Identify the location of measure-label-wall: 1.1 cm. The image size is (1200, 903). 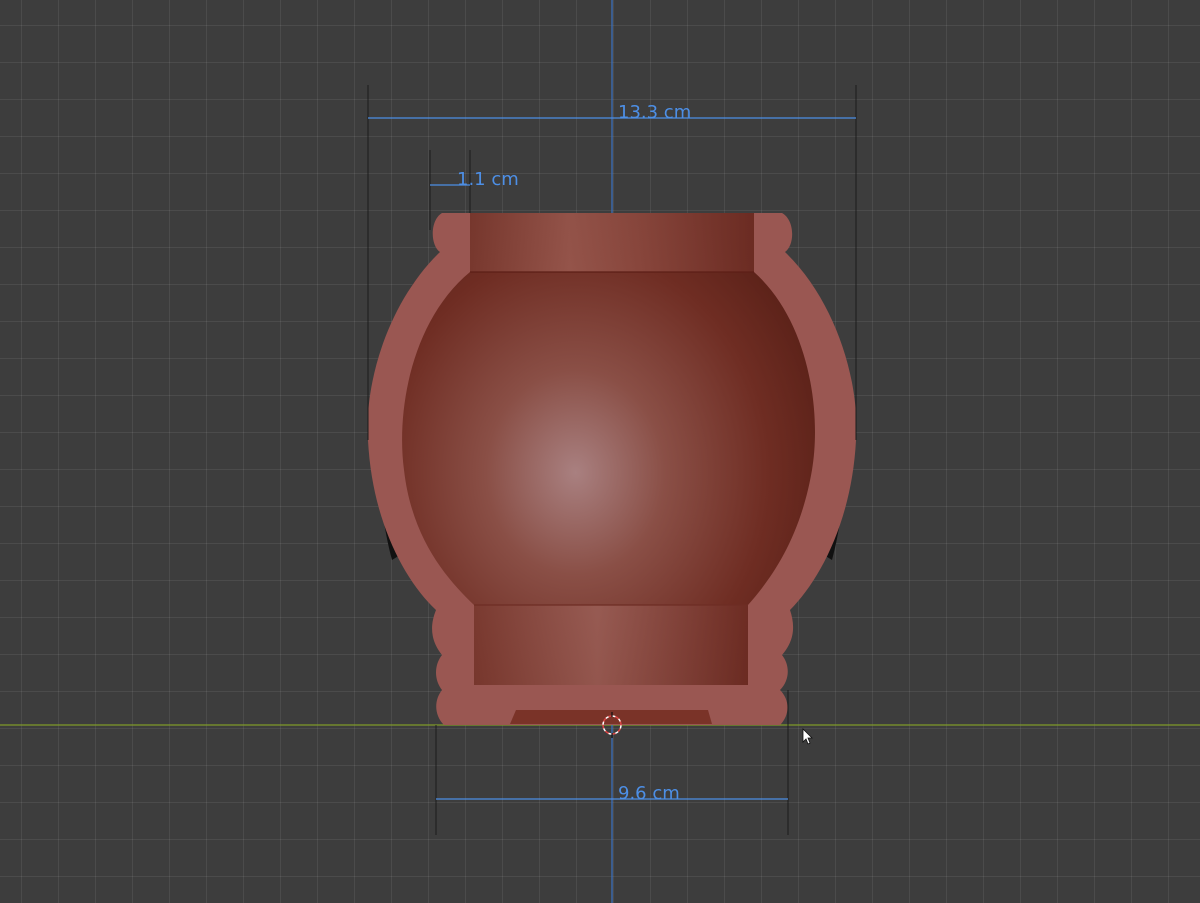
(488, 179).